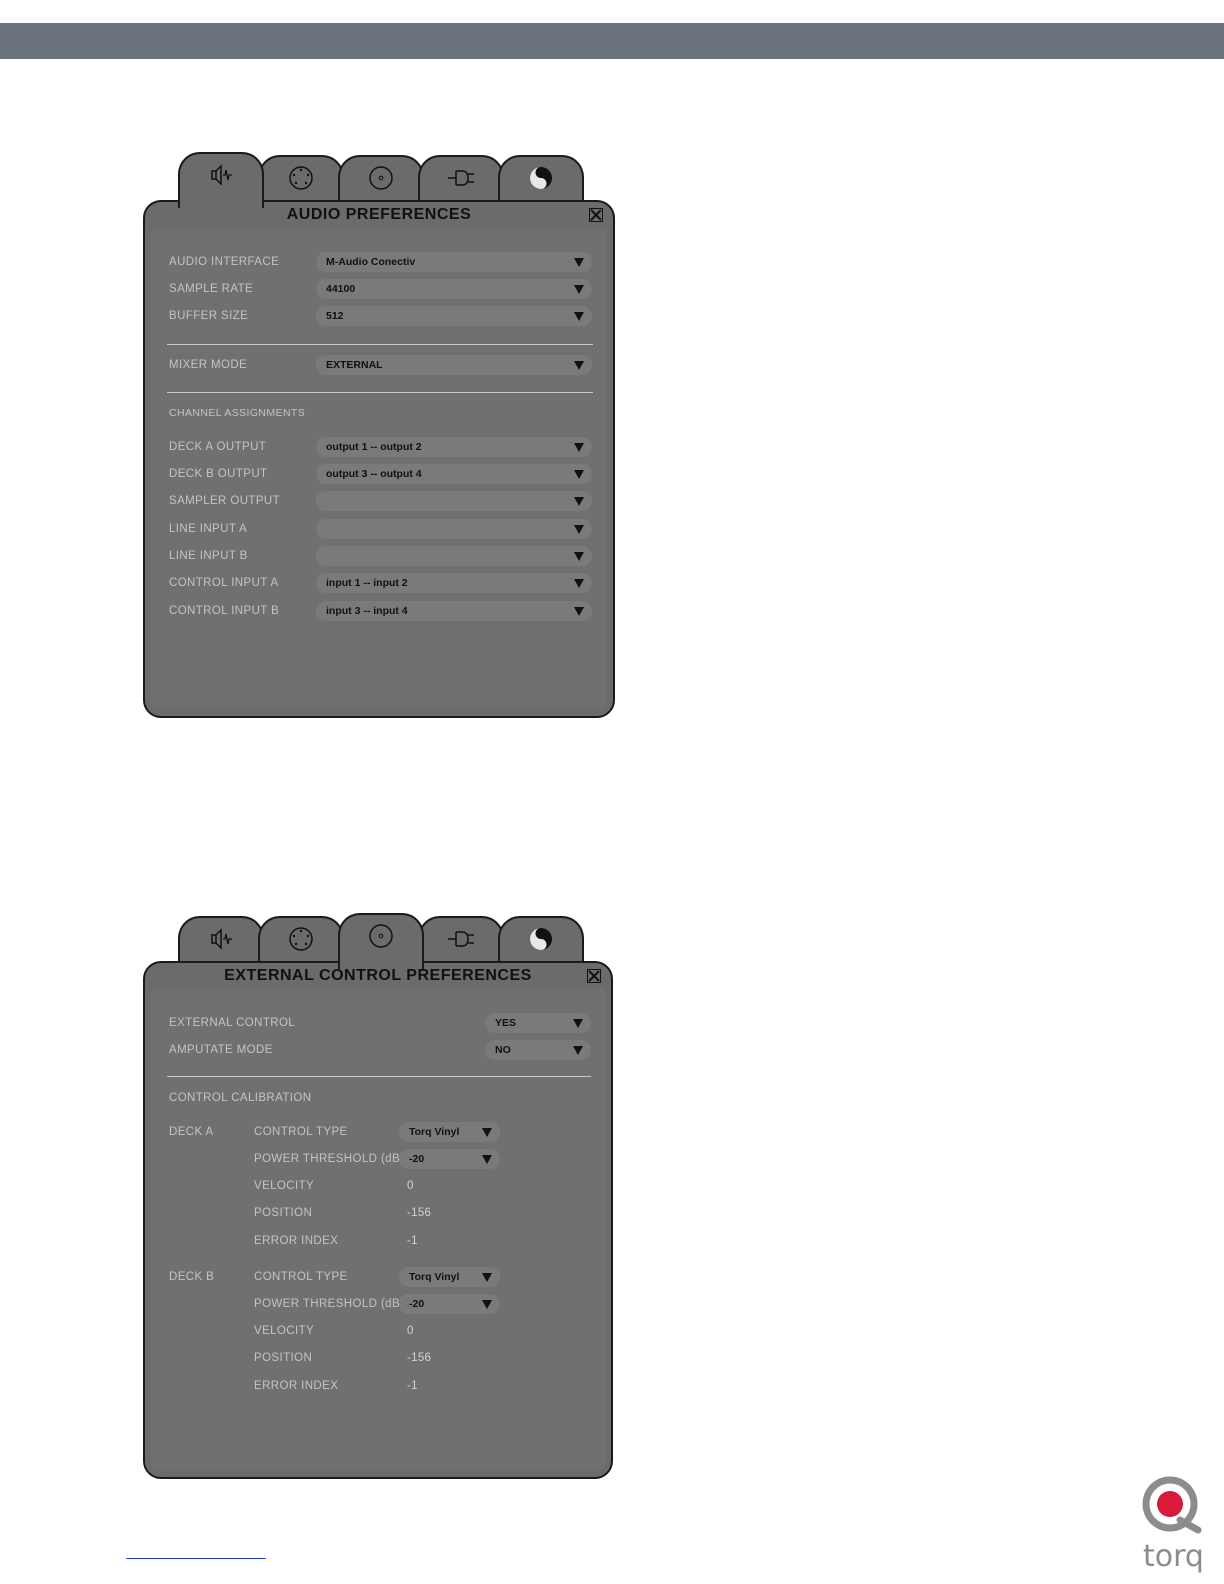 This screenshot has height=1584, width=1224. What do you see at coordinates (454, 583) in the screenshot?
I see `control-input-a-dropdown: input 1 -- input 2` at bounding box center [454, 583].